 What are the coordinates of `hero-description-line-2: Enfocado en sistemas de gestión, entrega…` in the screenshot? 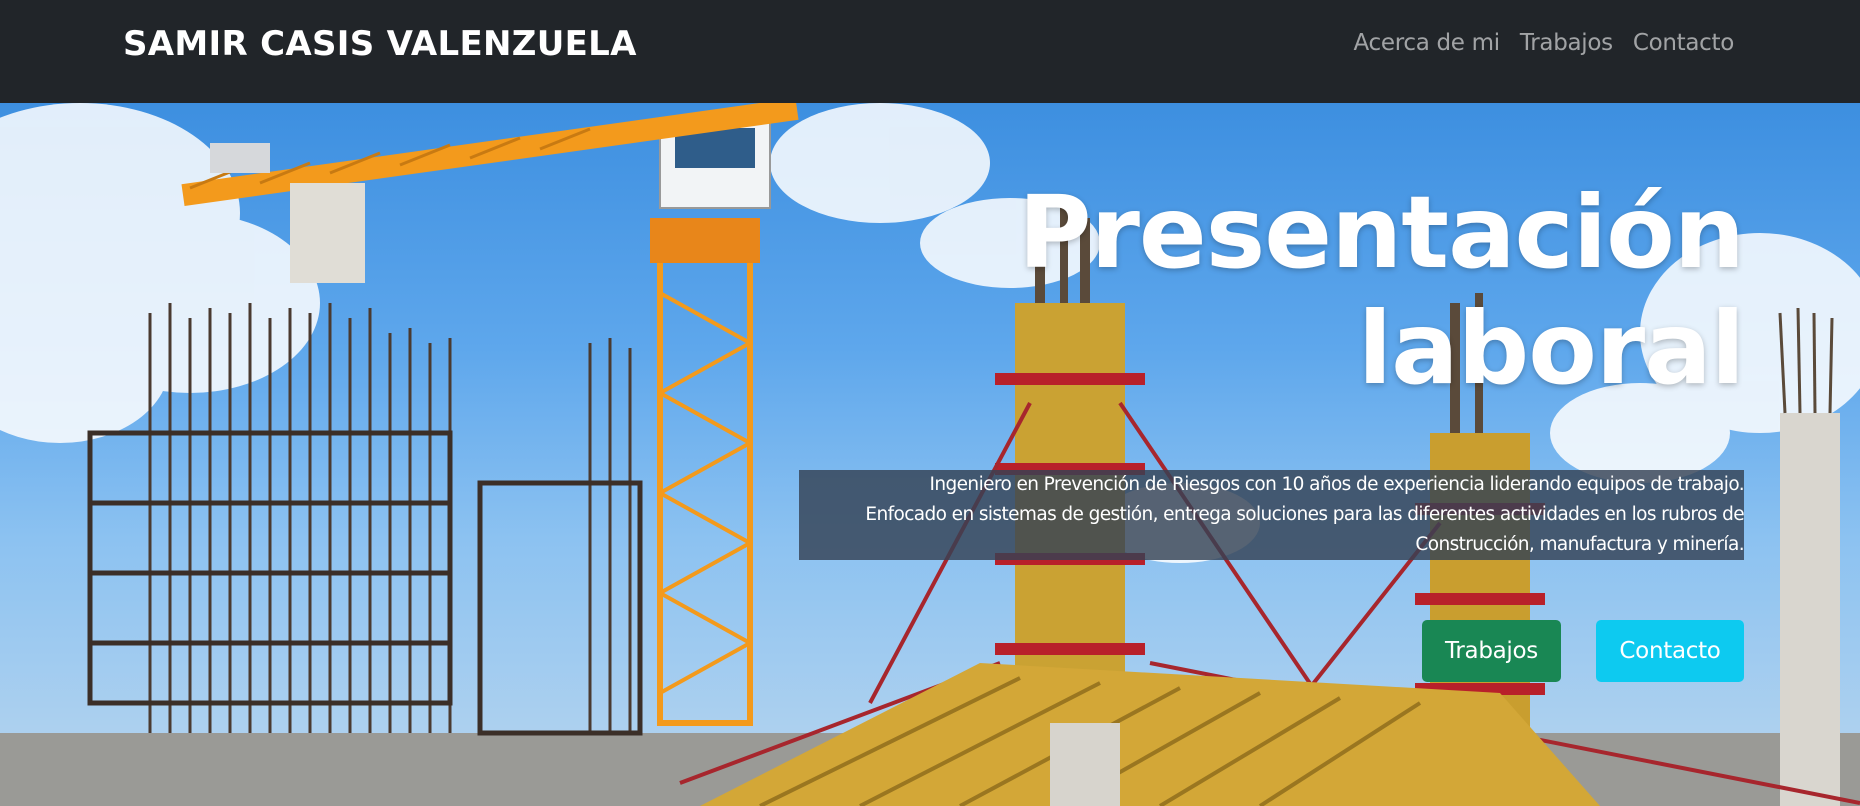 It's located at (1304, 514).